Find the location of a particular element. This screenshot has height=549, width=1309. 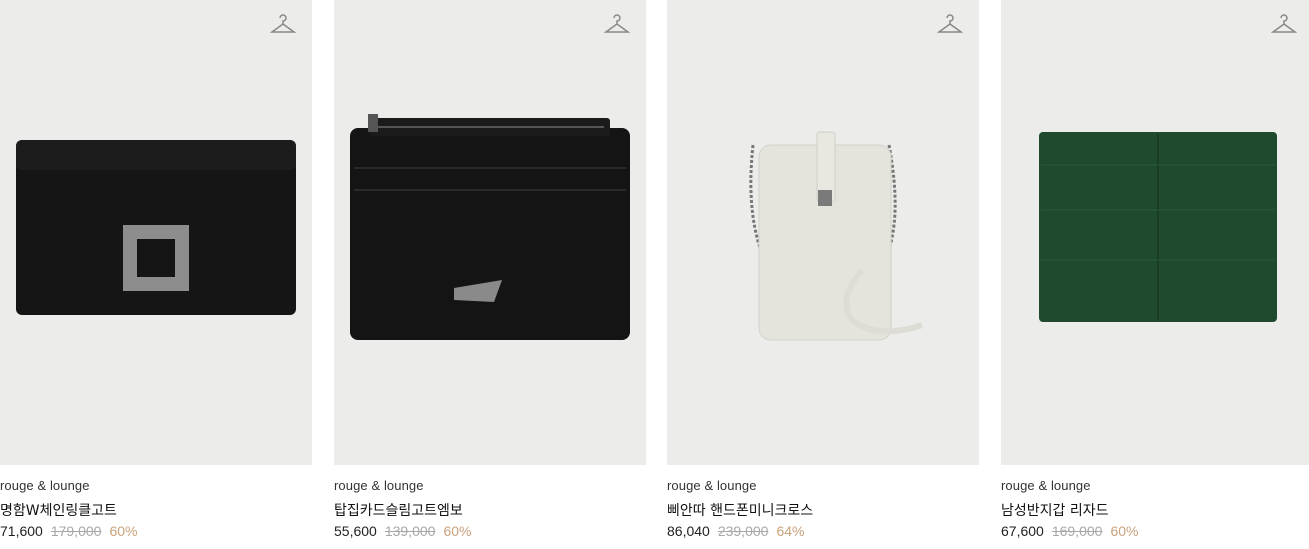

discount-rate: 64% is located at coordinates (790, 531).